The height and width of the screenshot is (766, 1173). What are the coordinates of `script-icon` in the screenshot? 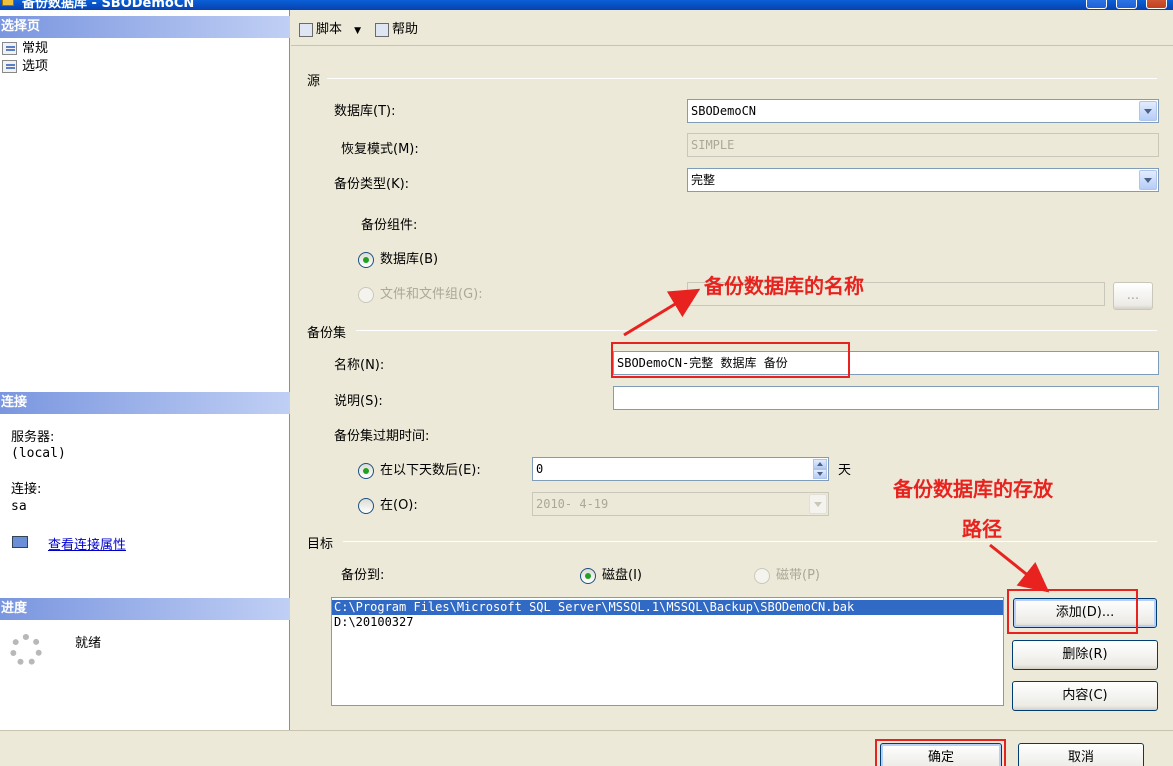 It's located at (306, 29).